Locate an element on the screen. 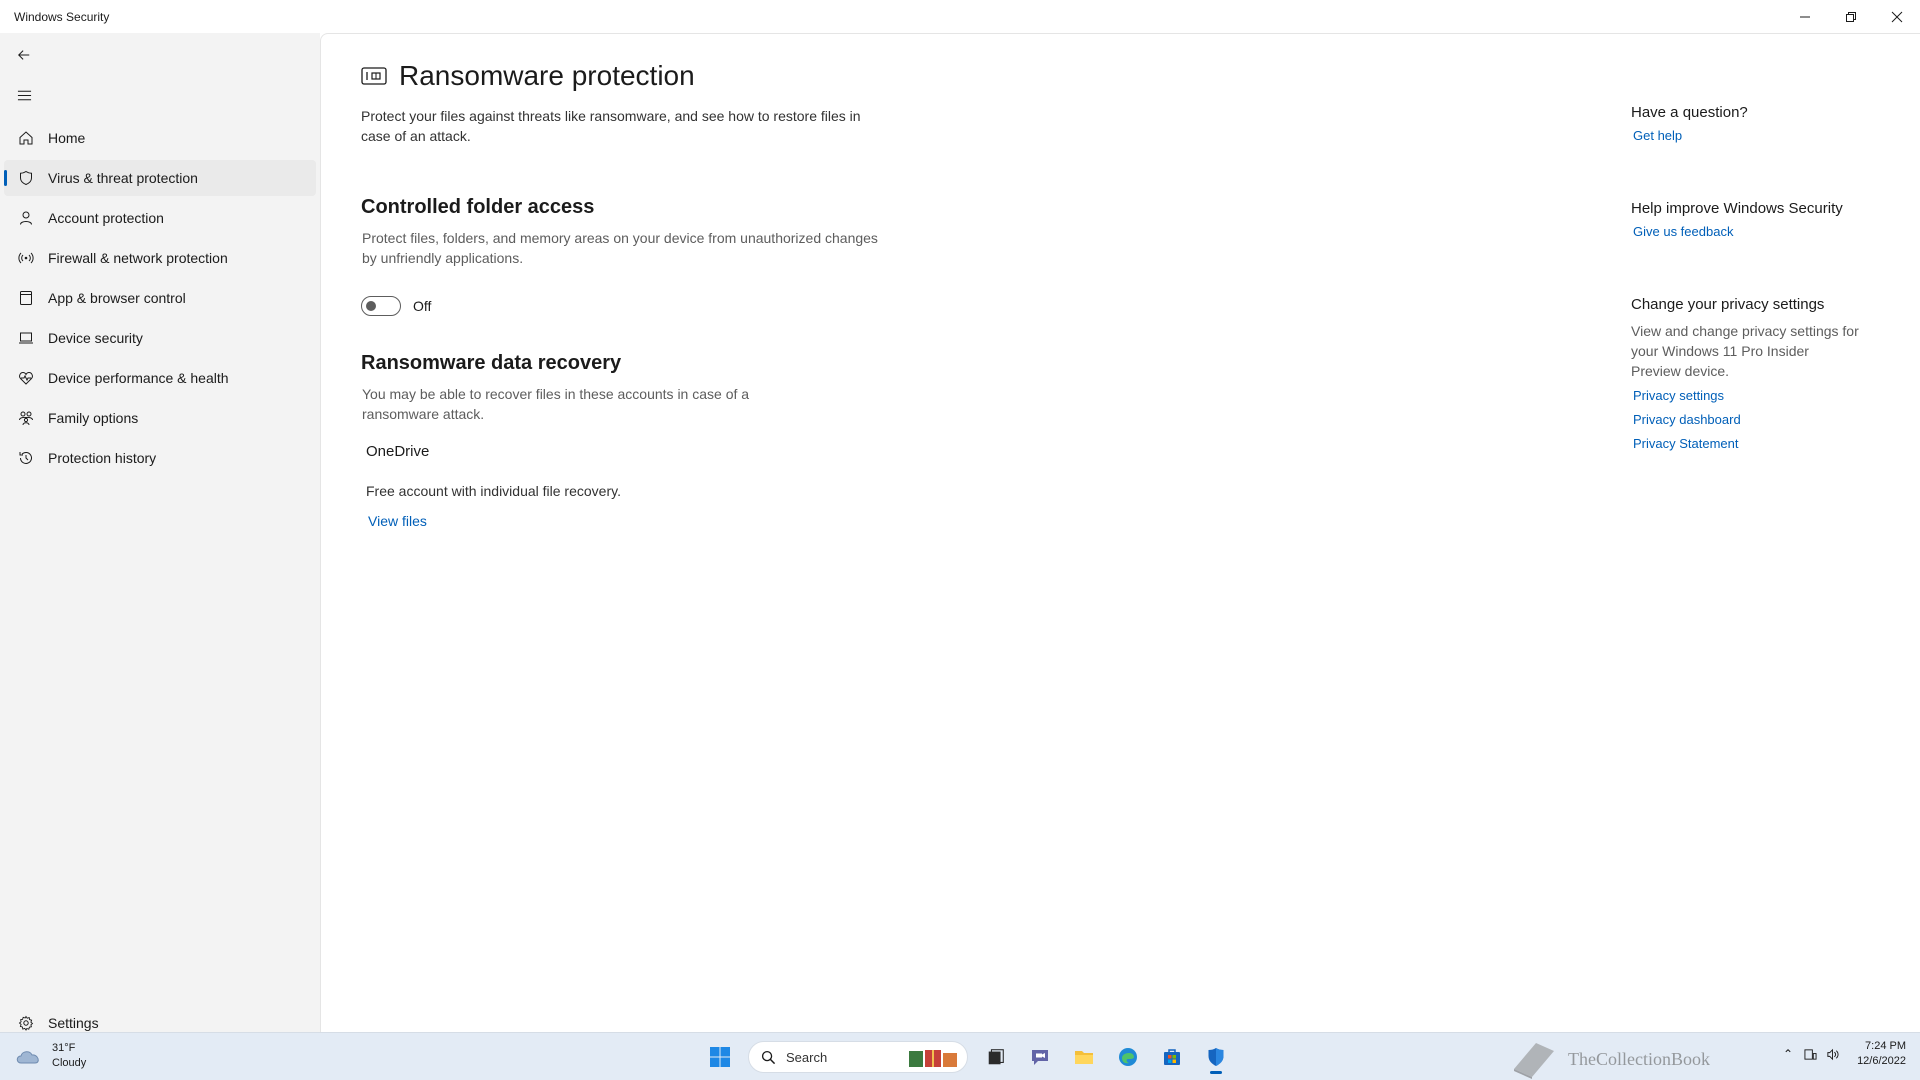 This screenshot has height=1080, width=1920. question-block: Have a question? Get help is located at coordinates (1746, 123).